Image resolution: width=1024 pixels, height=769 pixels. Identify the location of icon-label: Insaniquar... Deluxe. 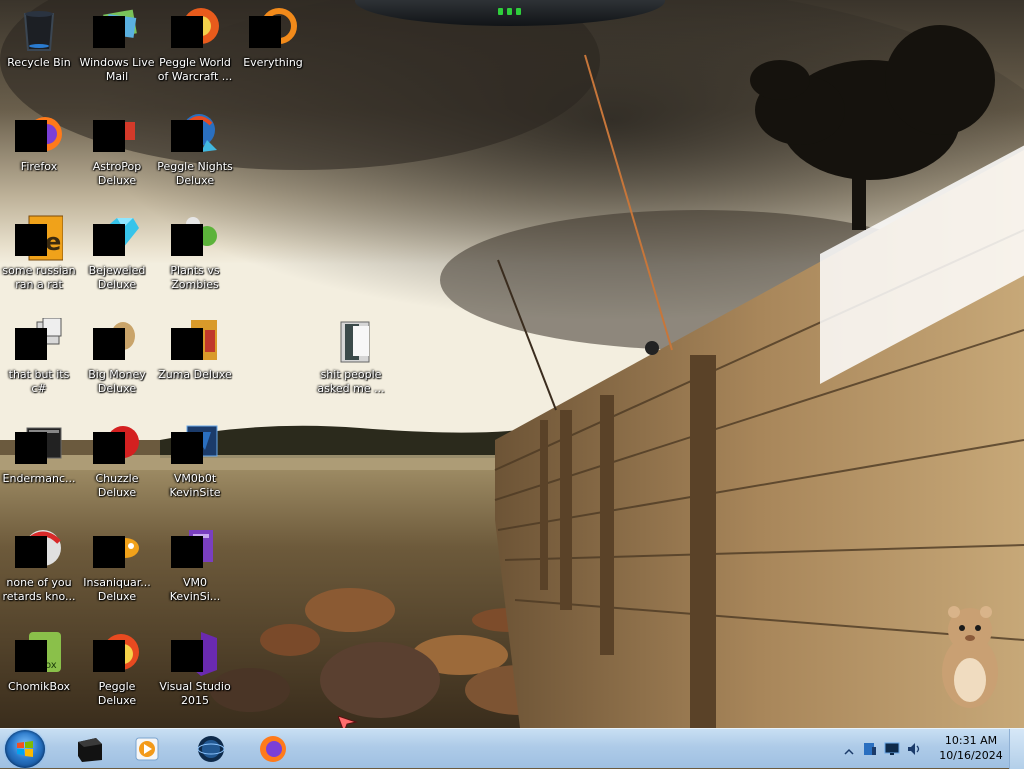
(117, 589).